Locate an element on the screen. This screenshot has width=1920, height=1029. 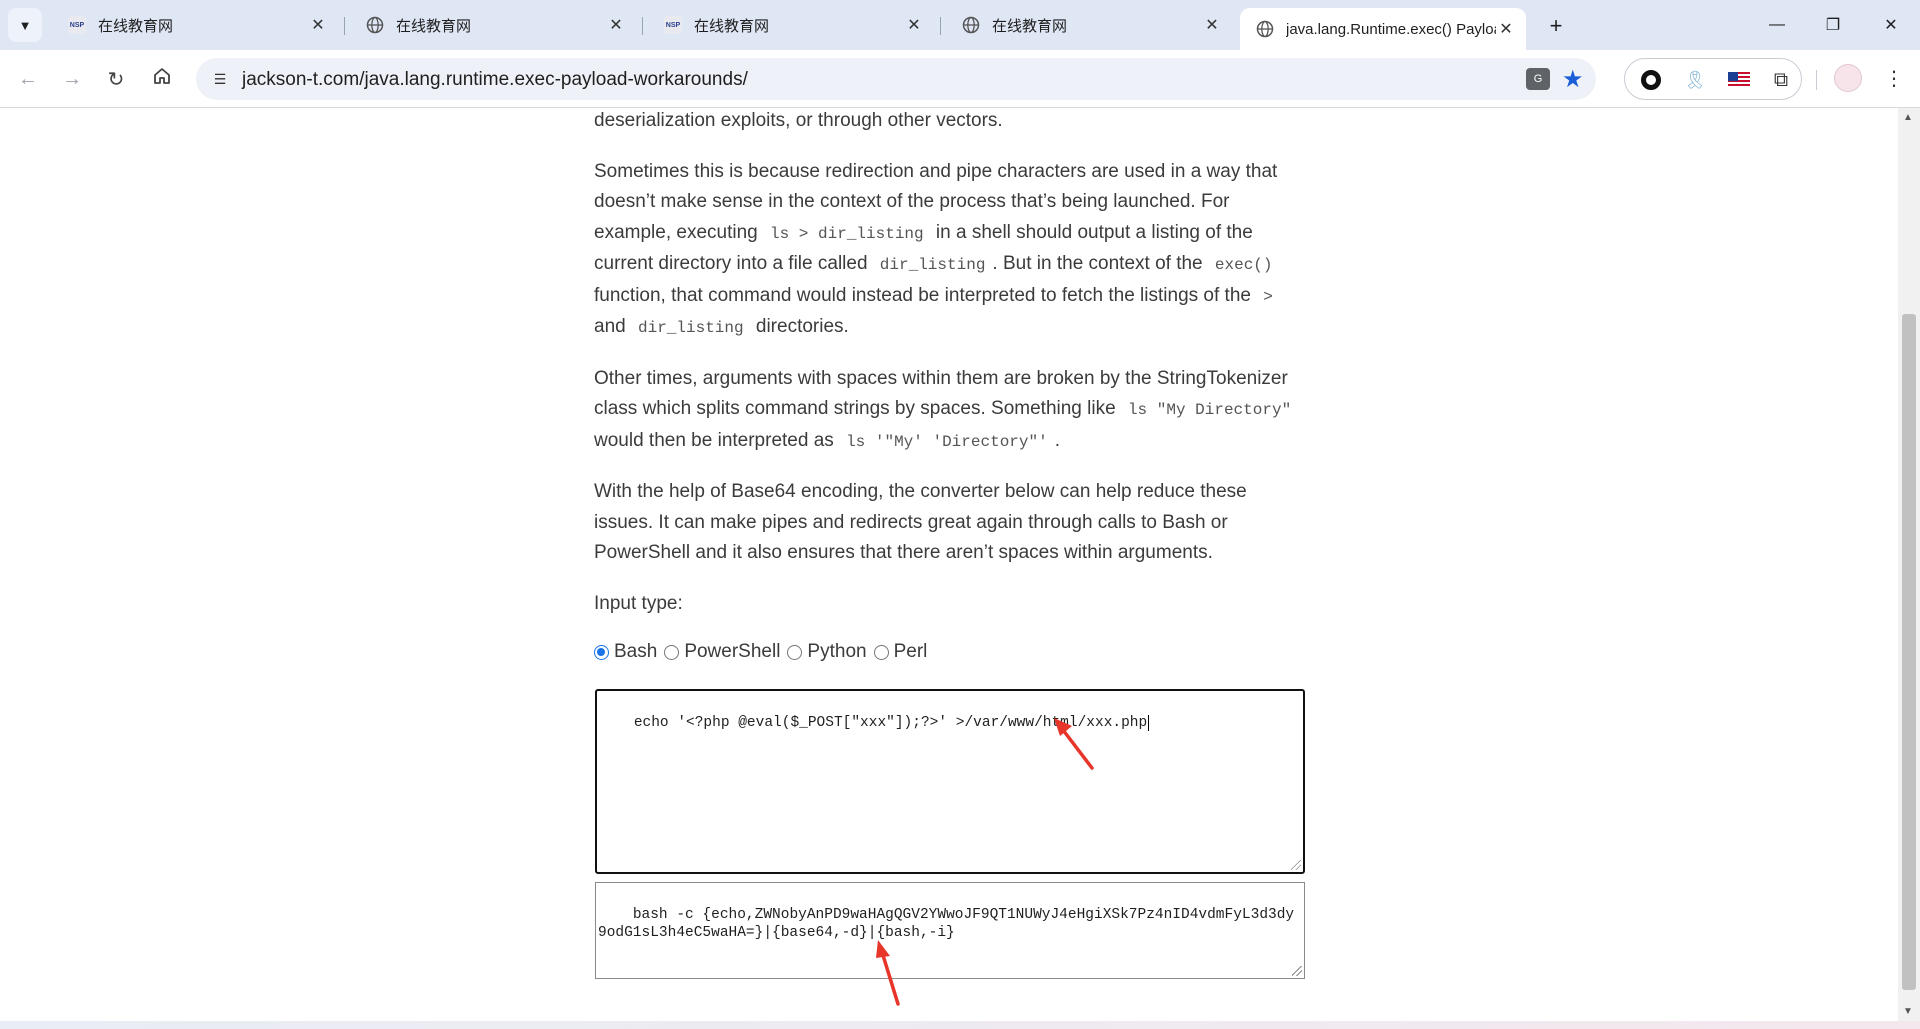
chevron-down-icon: ▼ is located at coordinates (25, 25).